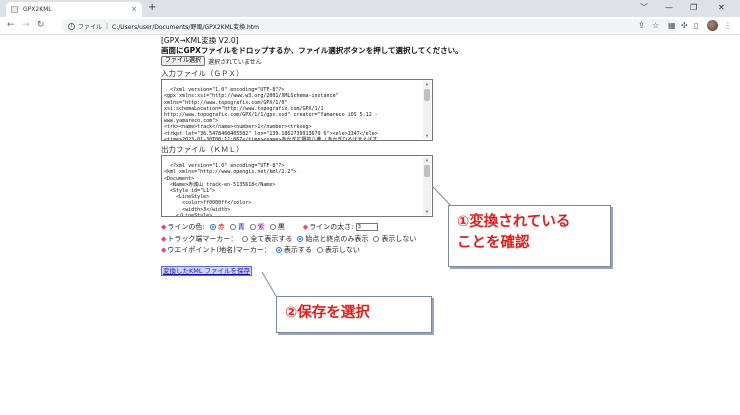  I want to click on confirm-callout: ①変換されている ことを確認, so click(529, 236).